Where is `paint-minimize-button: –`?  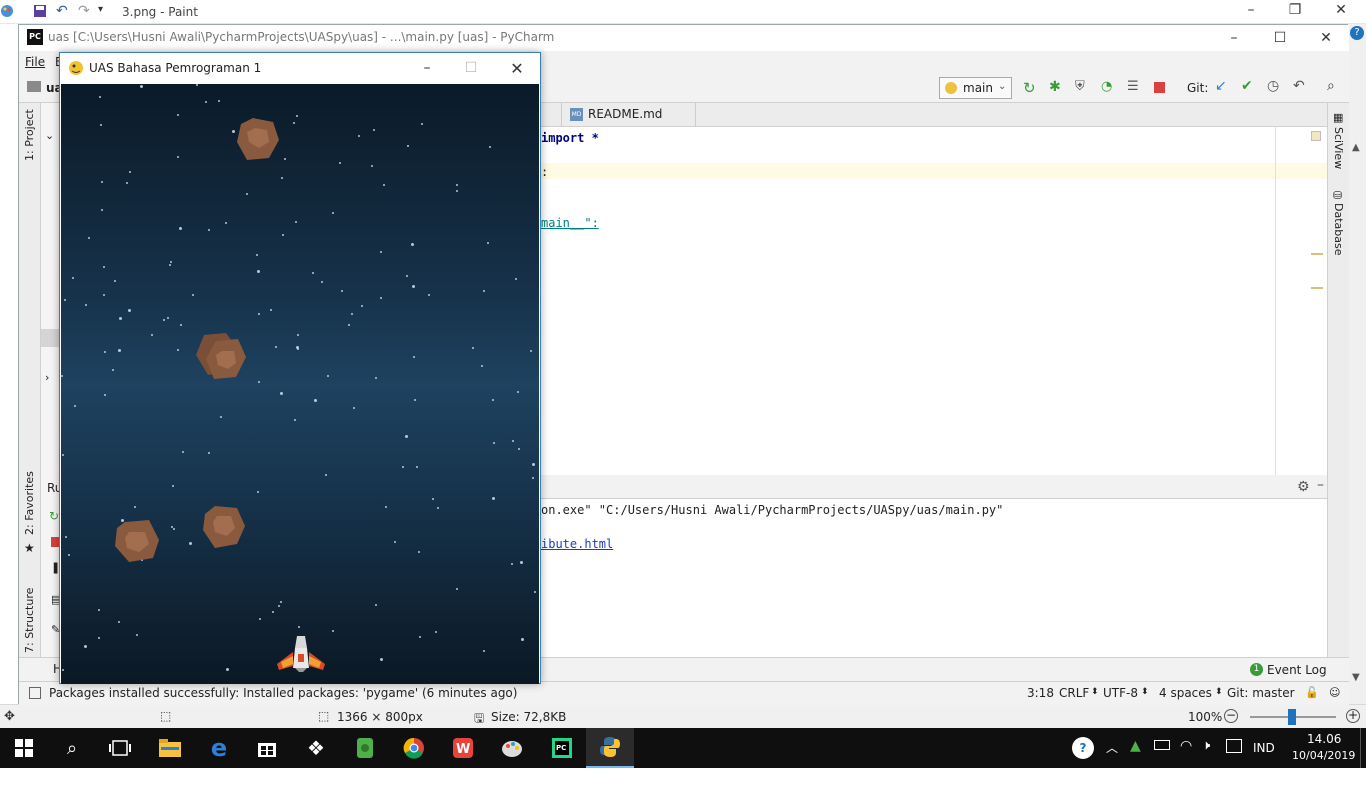
paint-minimize-button: – is located at coordinates (1251, 11).